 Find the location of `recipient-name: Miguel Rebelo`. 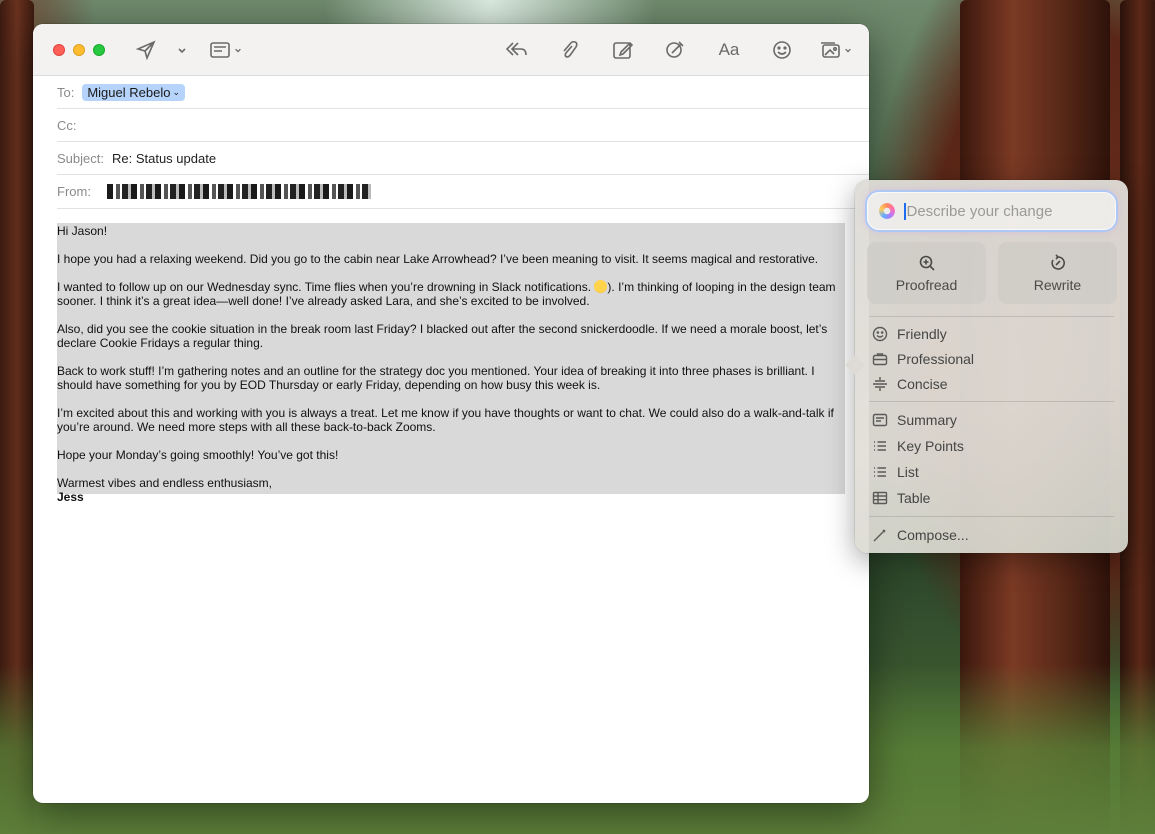

recipient-name: Miguel Rebelo is located at coordinates (129, 92).